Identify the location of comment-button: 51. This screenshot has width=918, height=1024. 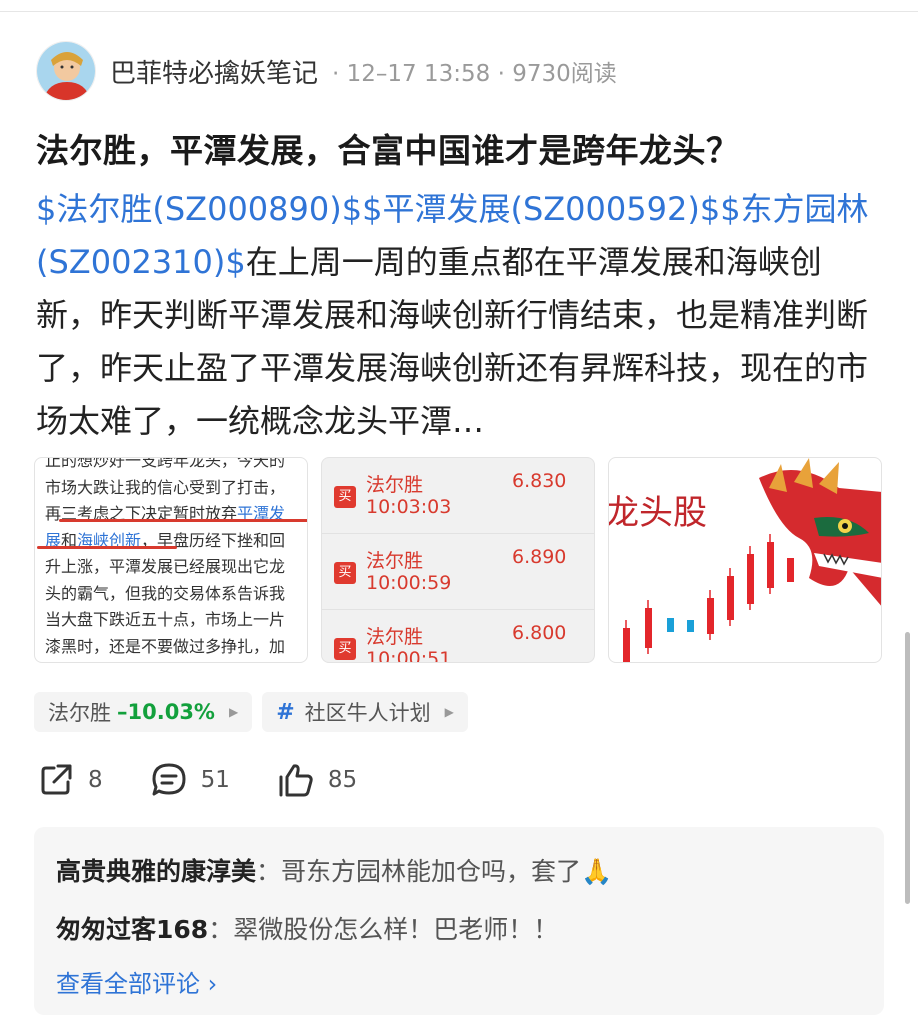
(189, 780).